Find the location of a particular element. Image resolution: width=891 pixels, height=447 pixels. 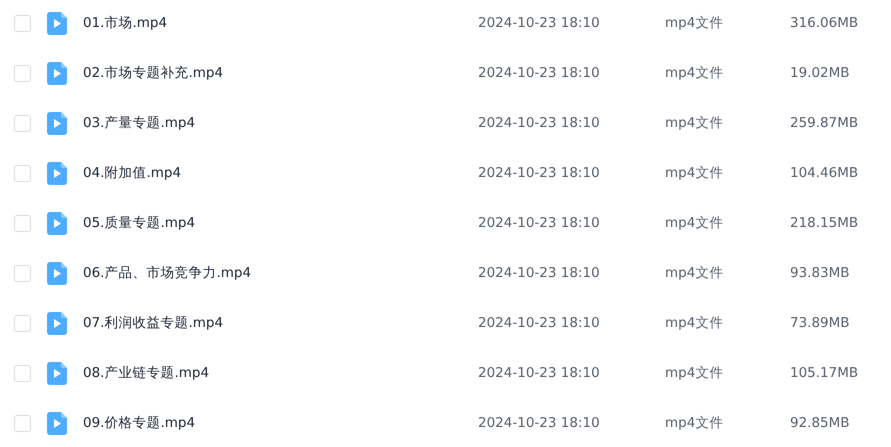

file-size: 73.89MB is located at coordinates (820, 322).